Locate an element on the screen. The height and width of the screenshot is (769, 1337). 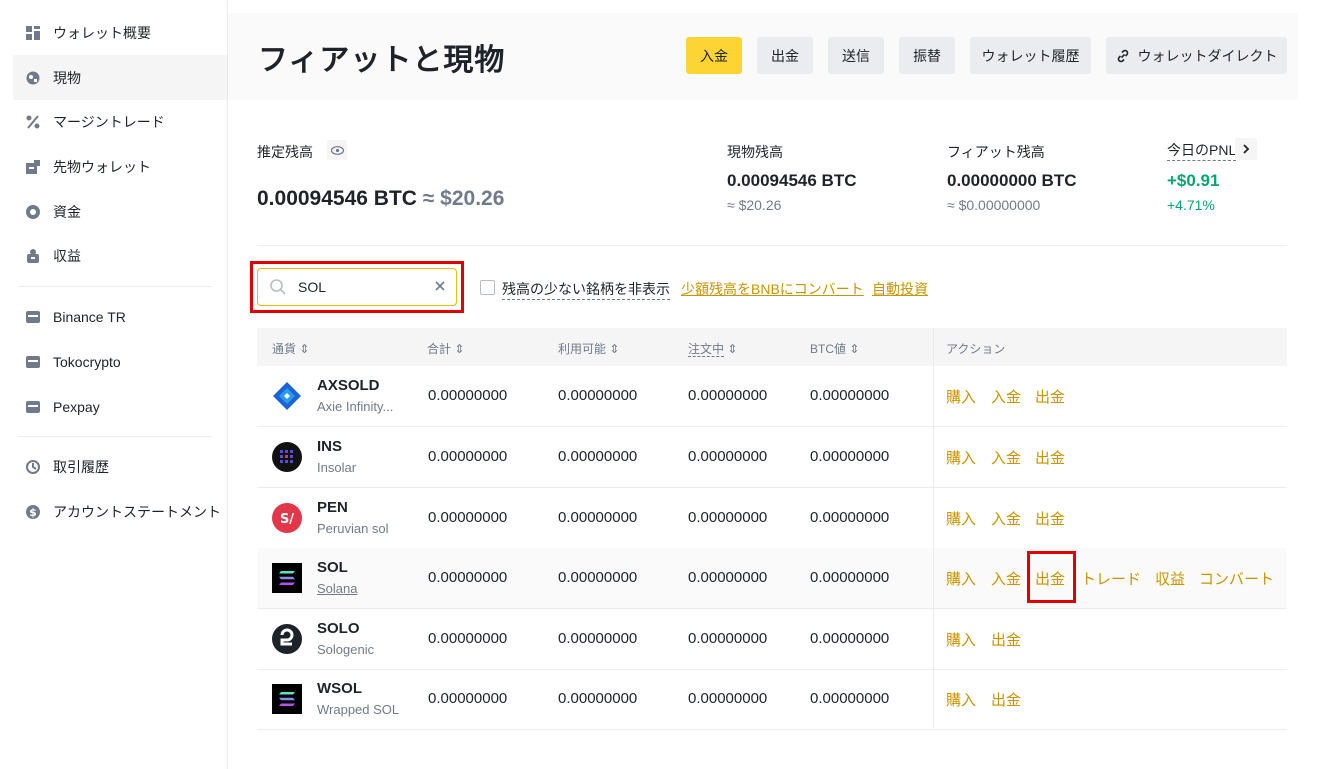
svg-text: S/ is located at coordinates (287, 519).